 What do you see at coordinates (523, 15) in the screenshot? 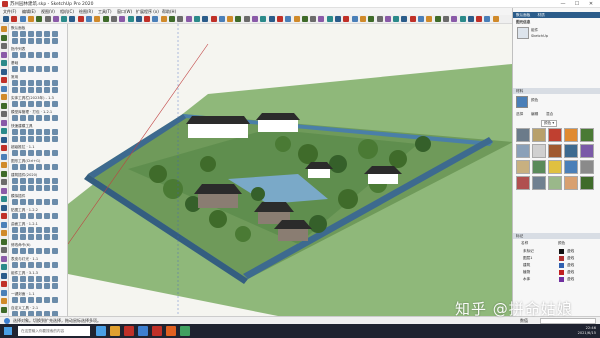
I see `tray-tab-default: 默认面板` at bounding box center [523, 15].